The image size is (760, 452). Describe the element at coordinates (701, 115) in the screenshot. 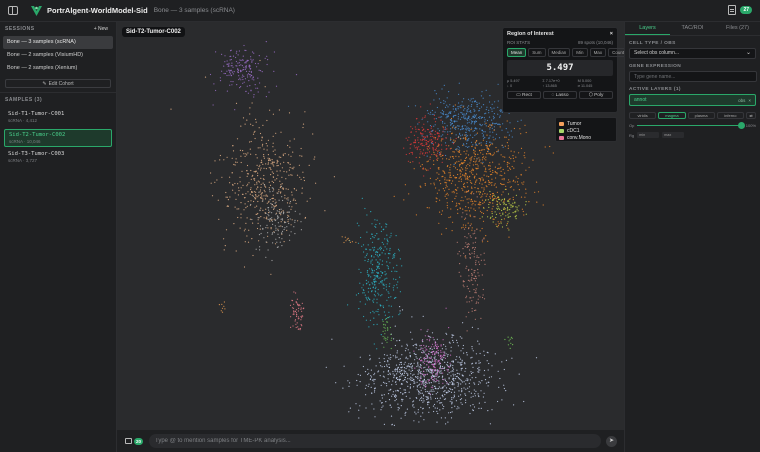

I see `cmap-plasma-button: plasma` at that location.